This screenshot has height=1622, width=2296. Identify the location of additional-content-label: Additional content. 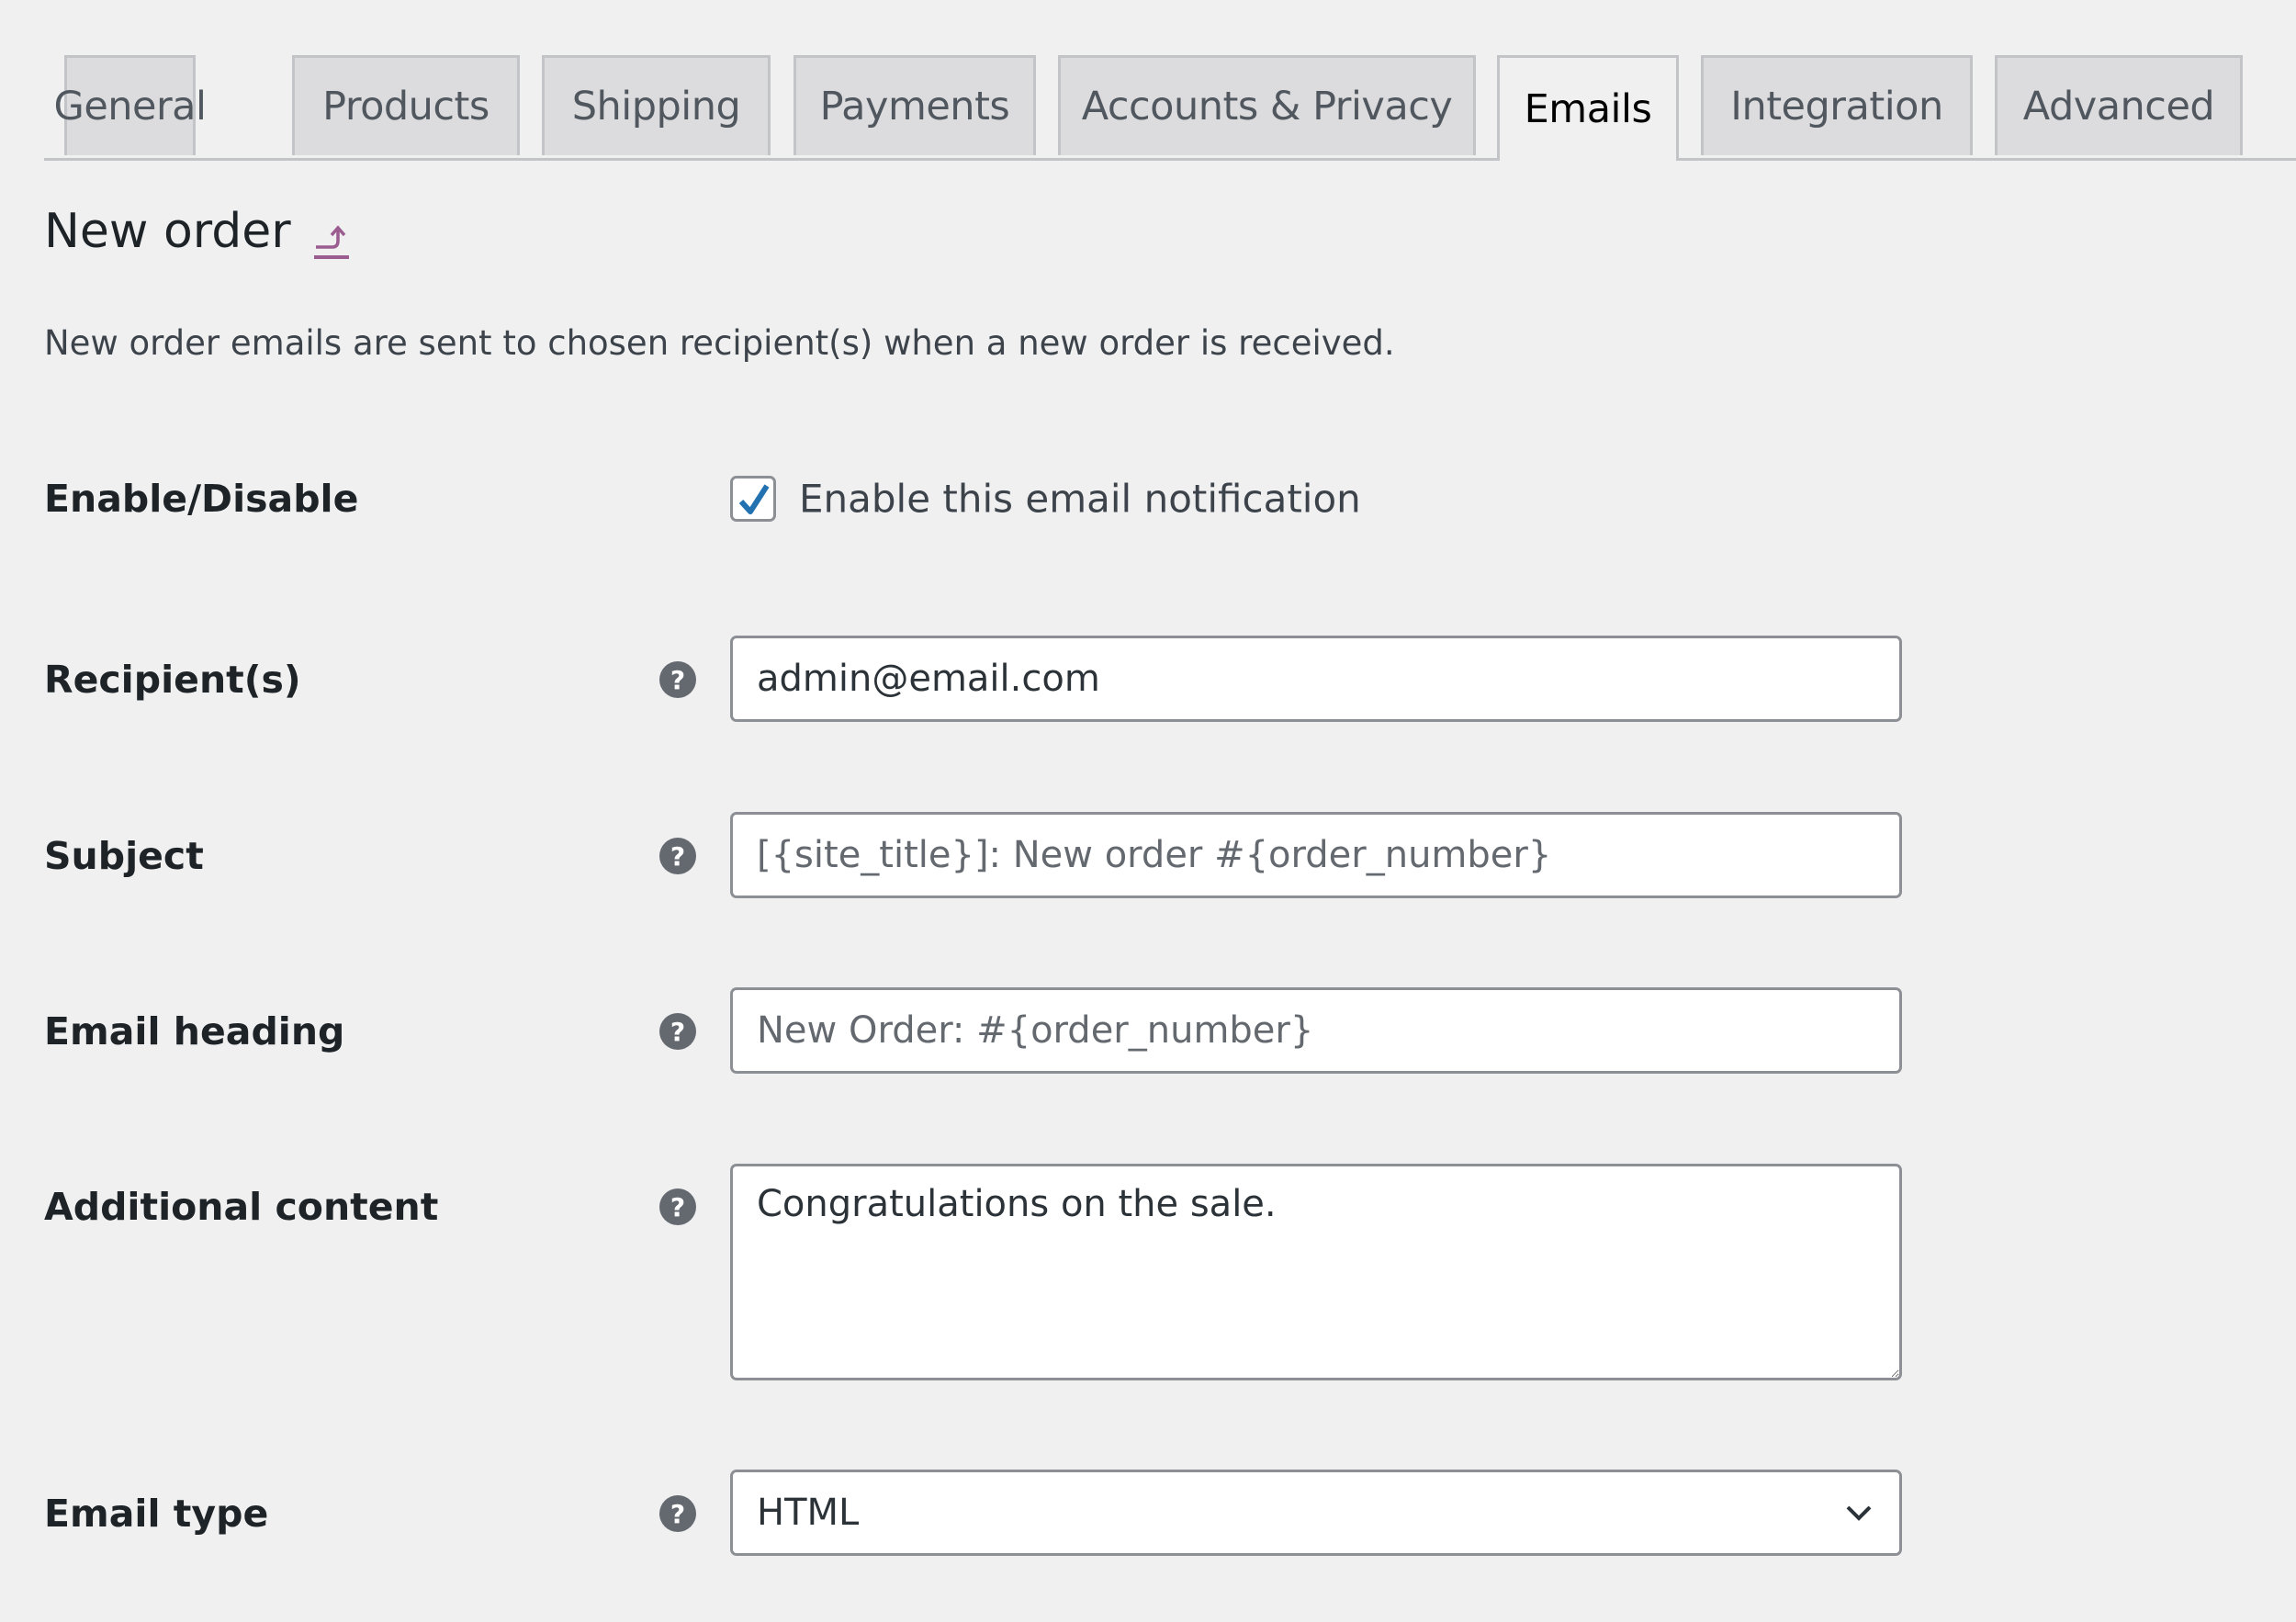
(242, 1207).